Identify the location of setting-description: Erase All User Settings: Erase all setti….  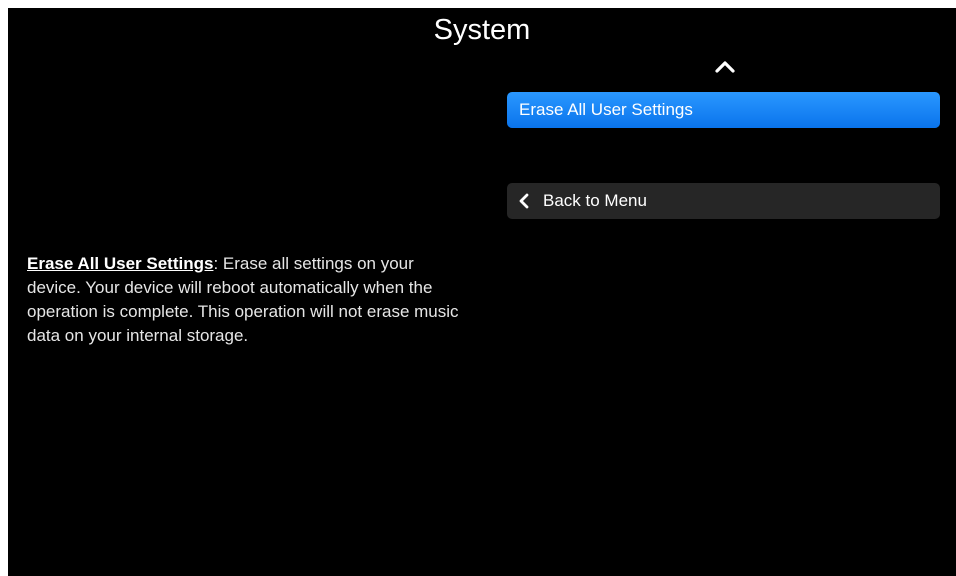
(247, 300).